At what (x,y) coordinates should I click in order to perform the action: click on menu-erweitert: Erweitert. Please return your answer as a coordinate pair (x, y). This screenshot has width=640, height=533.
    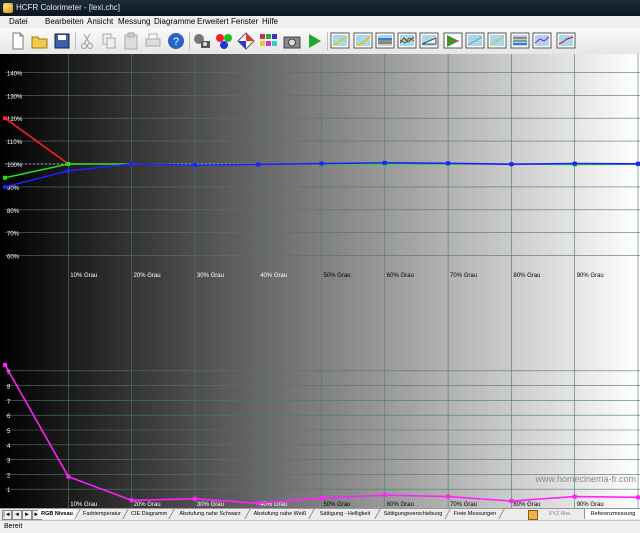
    Looking at the image, I should click on (213, 21).